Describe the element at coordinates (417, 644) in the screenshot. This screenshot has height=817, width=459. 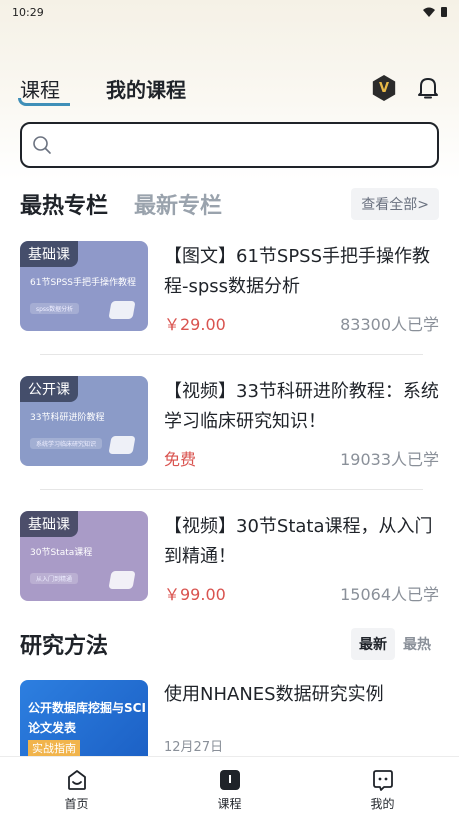
I see `tab-hottest: 最热` at that location.